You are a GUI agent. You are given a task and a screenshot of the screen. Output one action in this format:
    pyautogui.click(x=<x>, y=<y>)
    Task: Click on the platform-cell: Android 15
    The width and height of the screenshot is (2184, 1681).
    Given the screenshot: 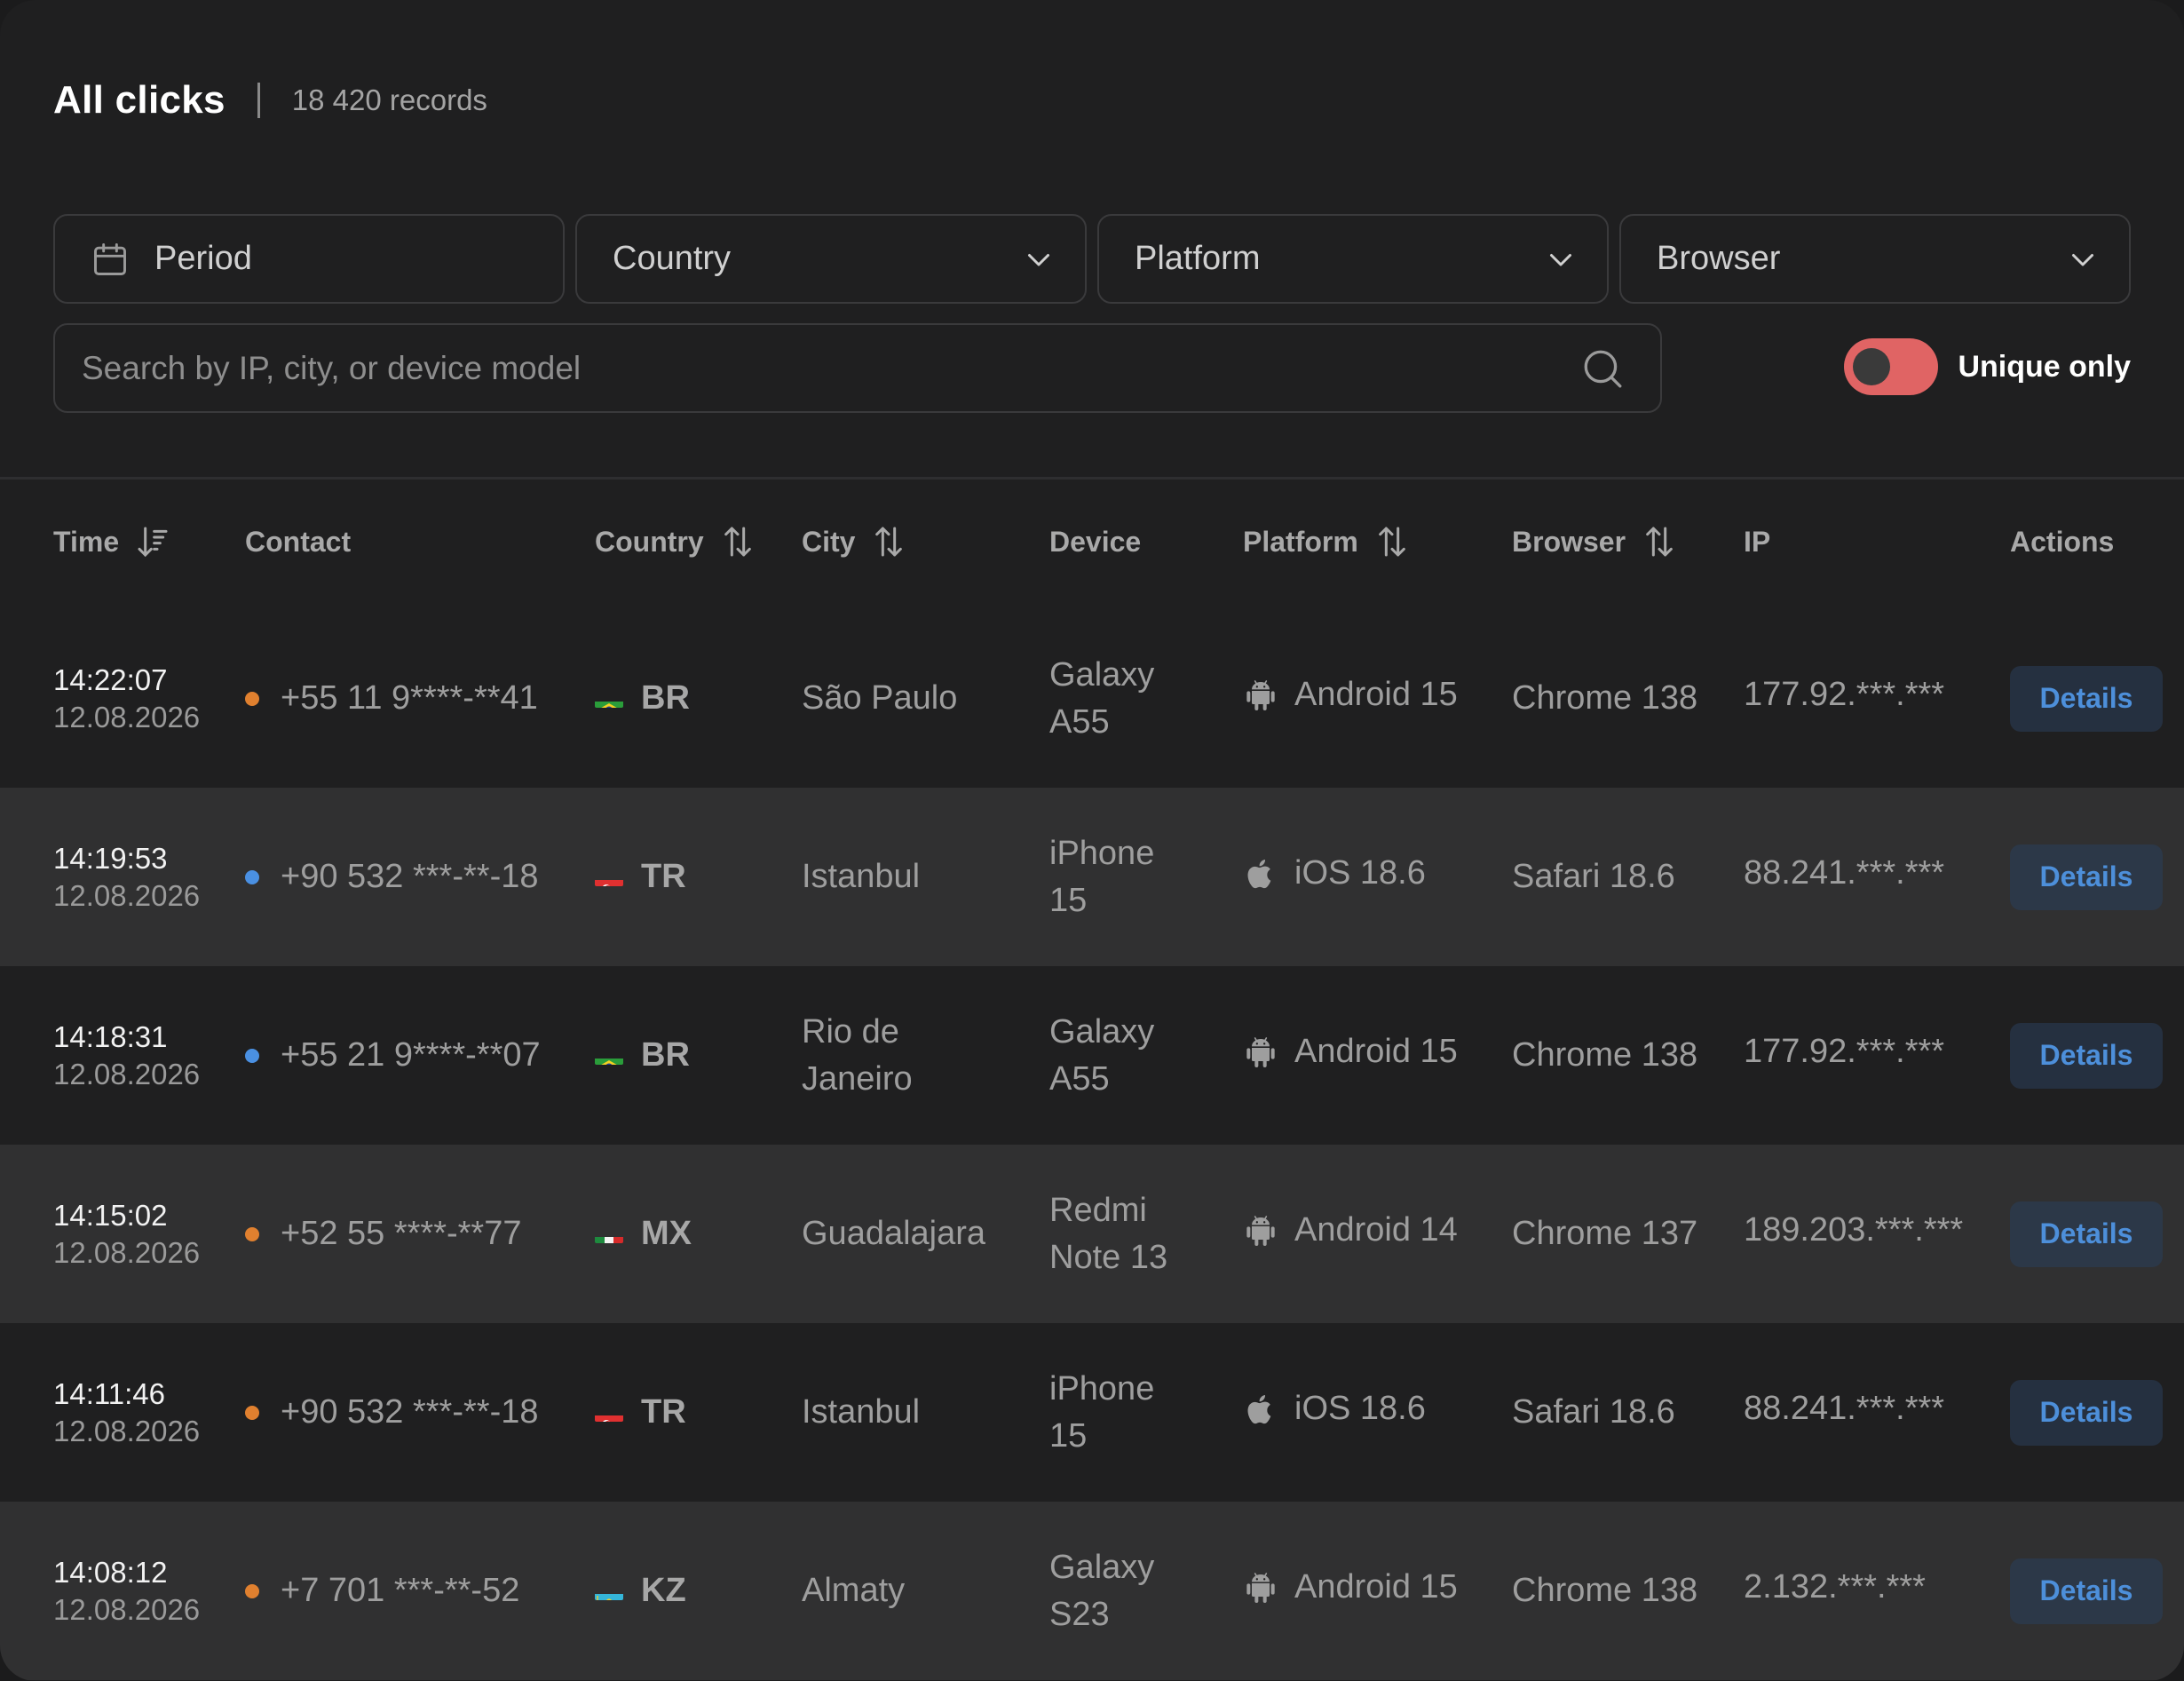 What is the action you would take?
    pyautogui.click(x=1350, y=695)
    